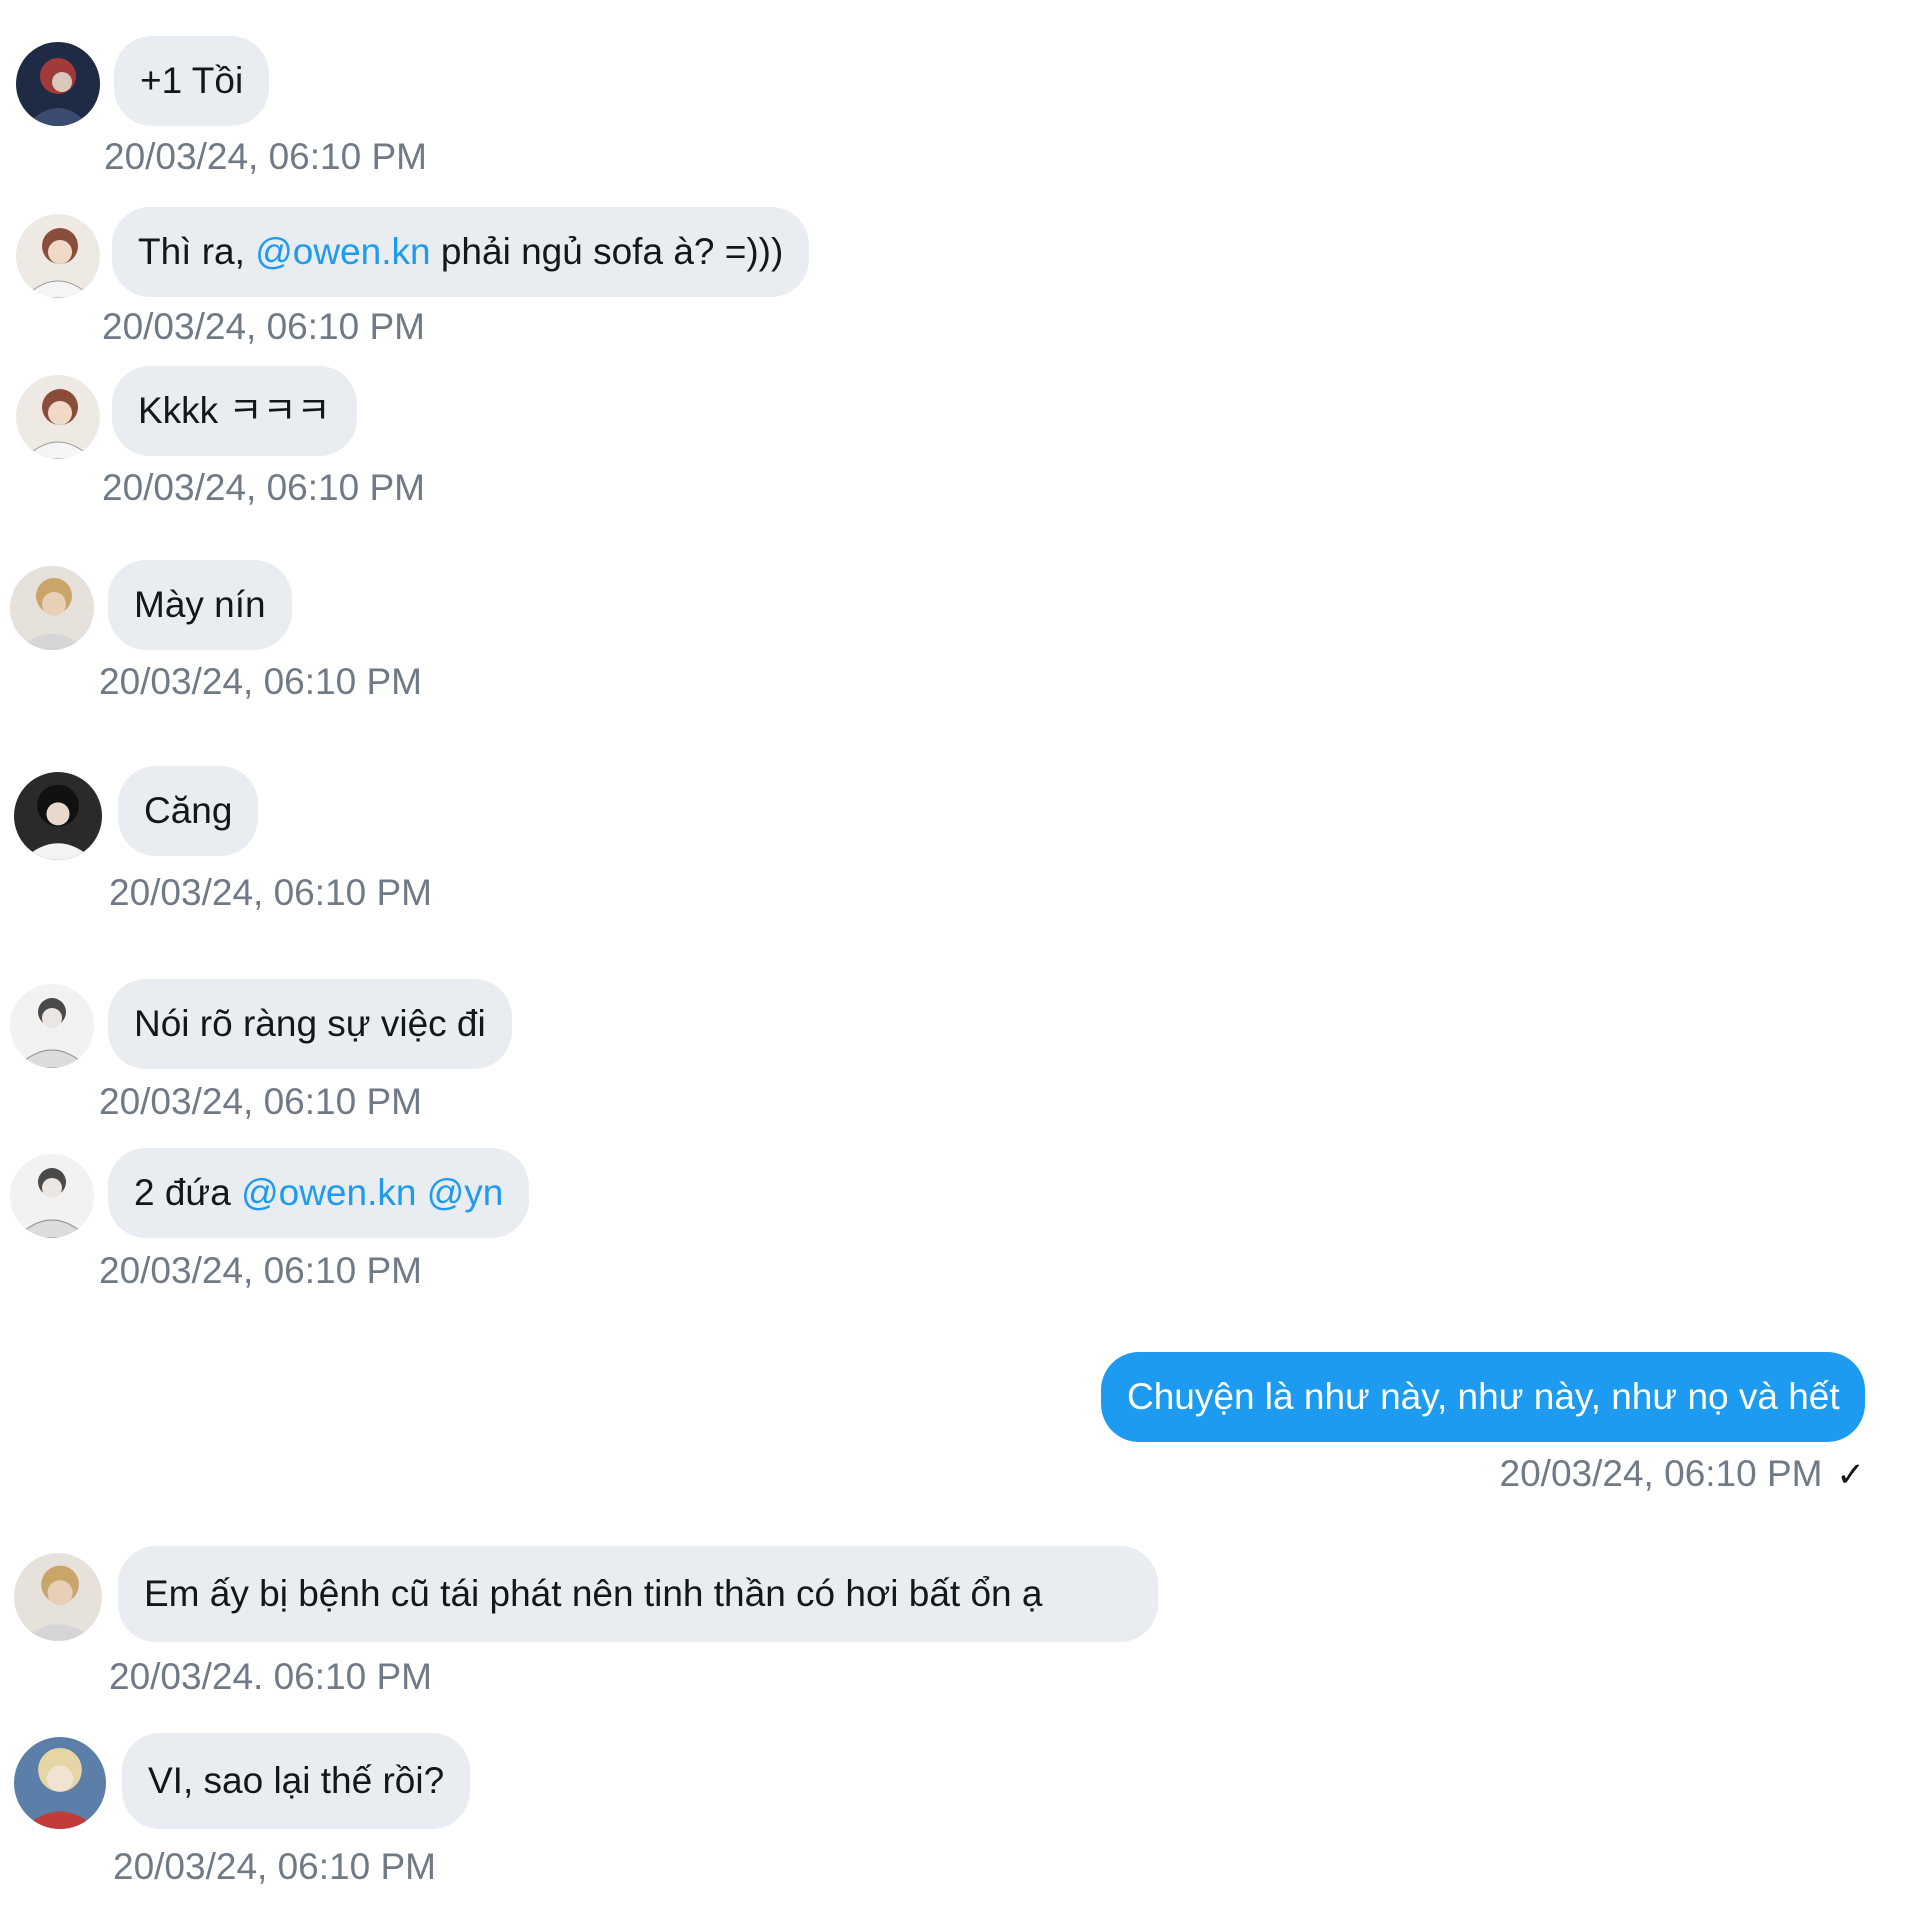 Image resolution: width=1920 pixels, height=1920 pixels. I want to click on message-text: Thì ra,, so click(197, 251).